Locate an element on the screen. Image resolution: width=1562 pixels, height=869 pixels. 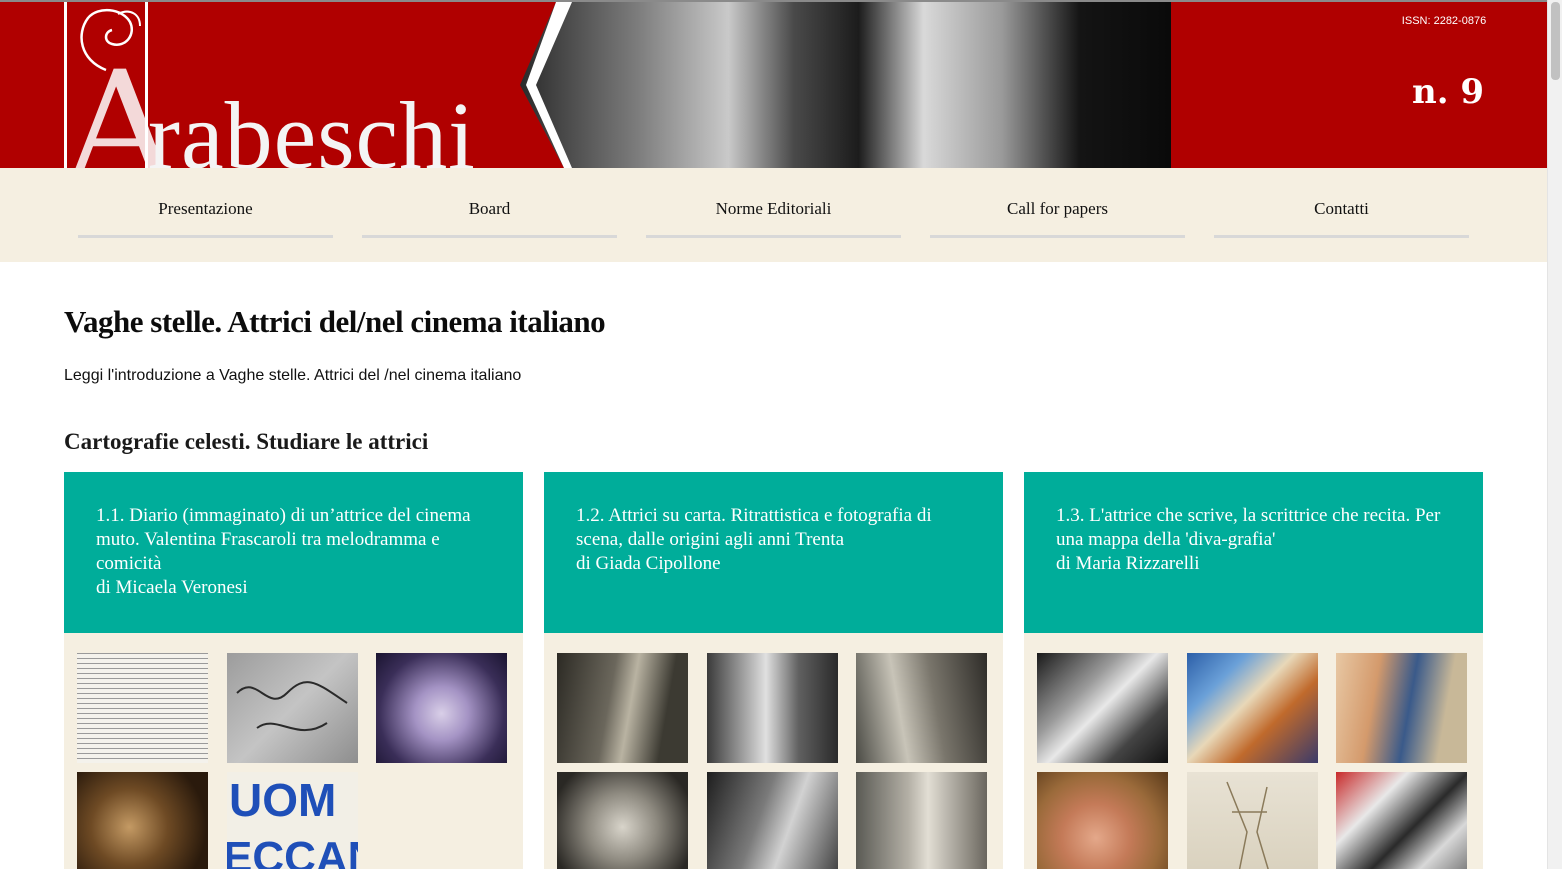
section-title: Cartografie celesti. Studiare le attrici is located at coordinates (246, 441).